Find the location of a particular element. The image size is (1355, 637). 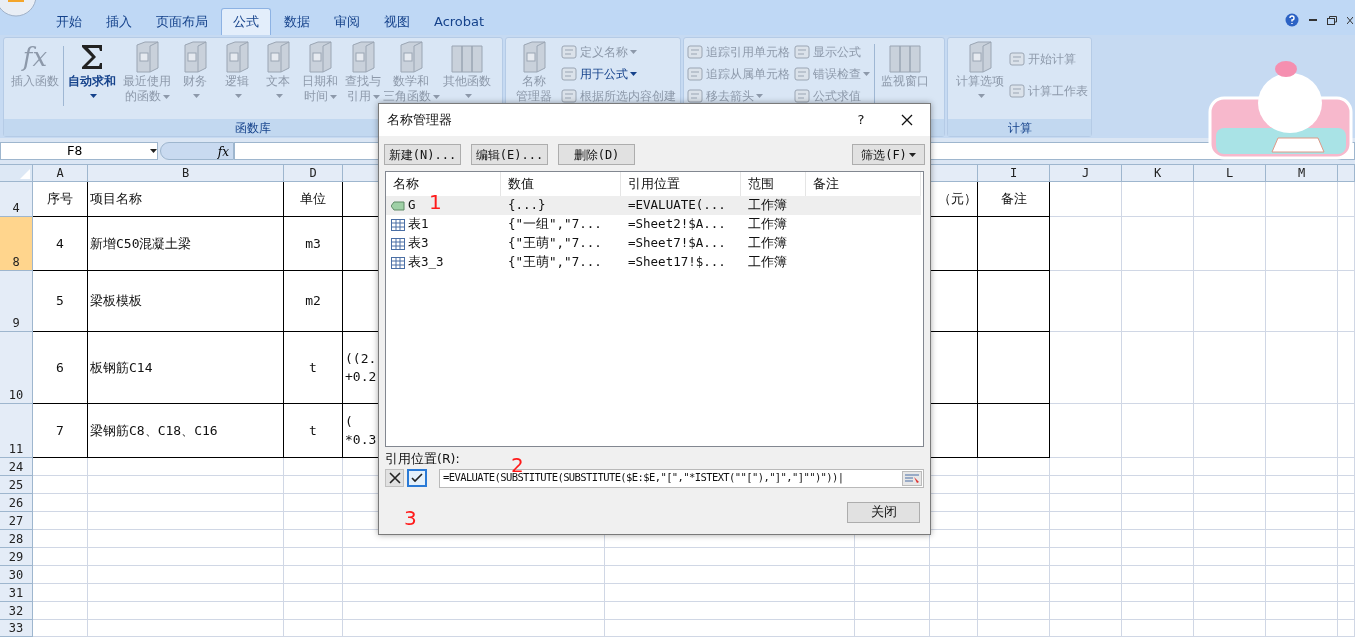

restore-icon is located at coordinates (1332, 20).